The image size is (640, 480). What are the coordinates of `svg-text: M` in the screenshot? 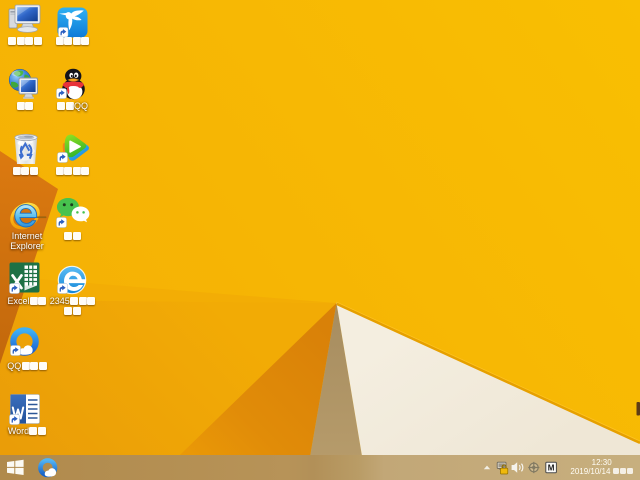 It's located at (551, 468).